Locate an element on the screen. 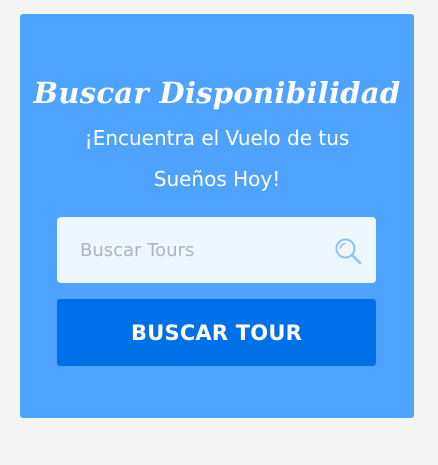  search-icon is located at coordinates (348, 251).